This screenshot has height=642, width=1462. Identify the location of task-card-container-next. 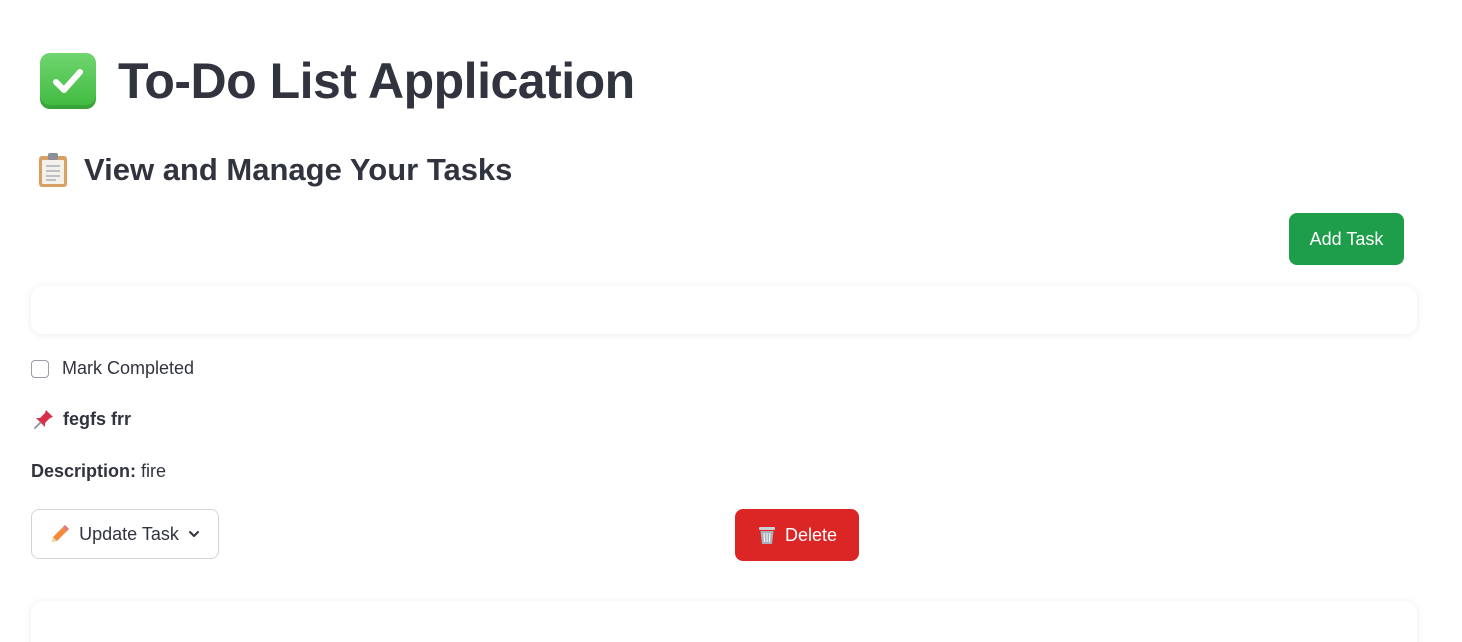
(724, 621).